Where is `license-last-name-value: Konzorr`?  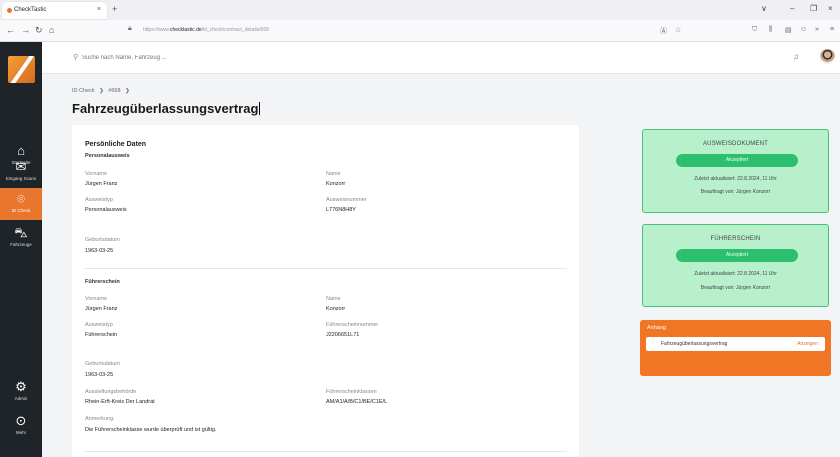 license-last-name-value: Konzorr is located at coordinates (336, 309).